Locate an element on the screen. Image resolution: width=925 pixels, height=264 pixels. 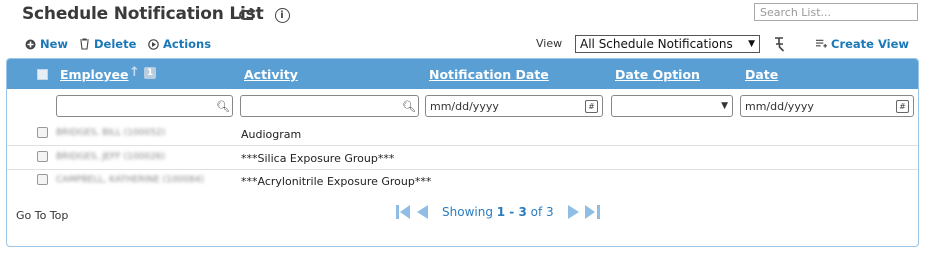
prev-page-icon is located at coordinates (422, 212).